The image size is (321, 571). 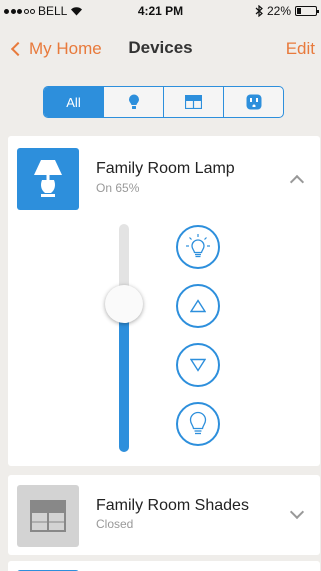 I want to click on device-filter-segmented-control: All, so click(x=163, y=102).